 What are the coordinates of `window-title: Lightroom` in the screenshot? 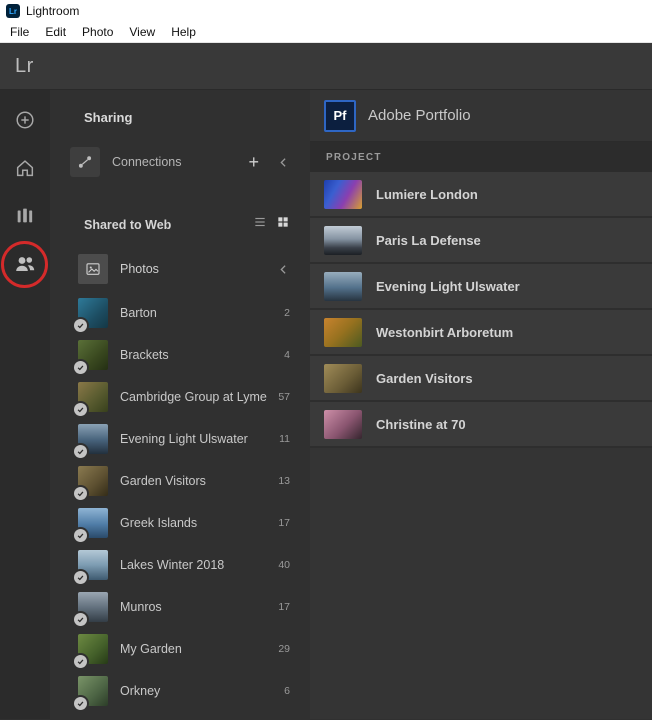 It's located at (53, 11).